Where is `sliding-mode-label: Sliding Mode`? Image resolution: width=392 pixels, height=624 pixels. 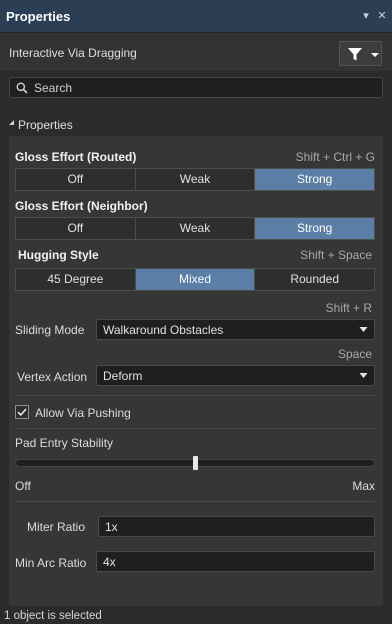
sliding-mode-label: Sliding Mode is located at coordinates (50, 330).